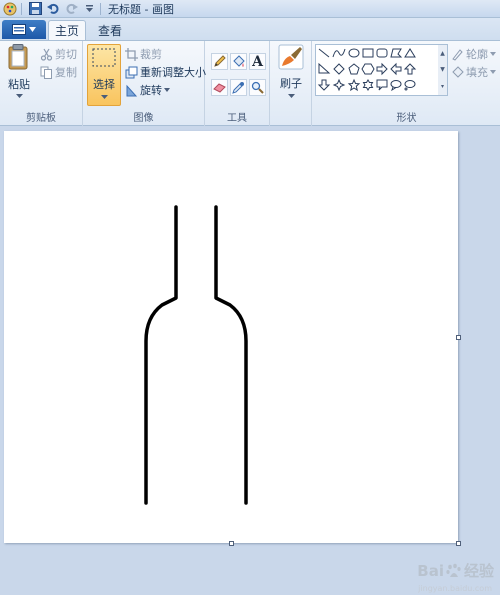  What do you see at coordinates (457, 54) in the screenshot?
I see `outline-icon` at bounding box center [457, 54].